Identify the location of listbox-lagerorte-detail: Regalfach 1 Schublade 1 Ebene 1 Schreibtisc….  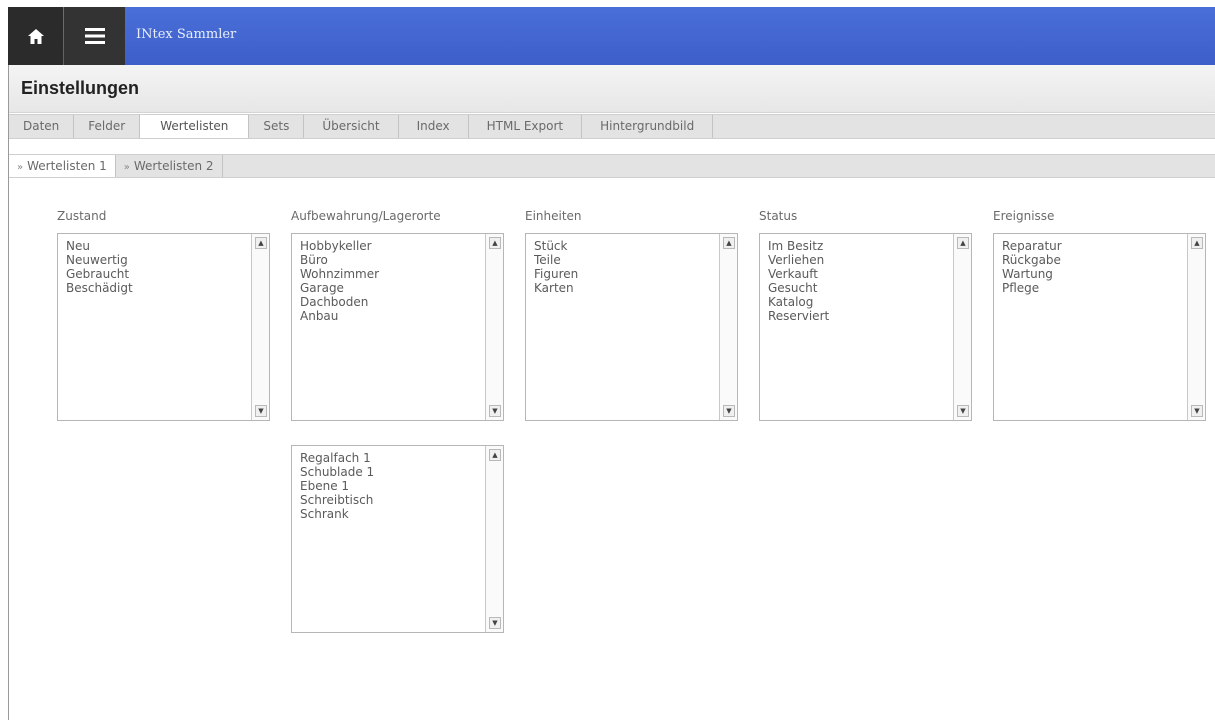
(397, 539).